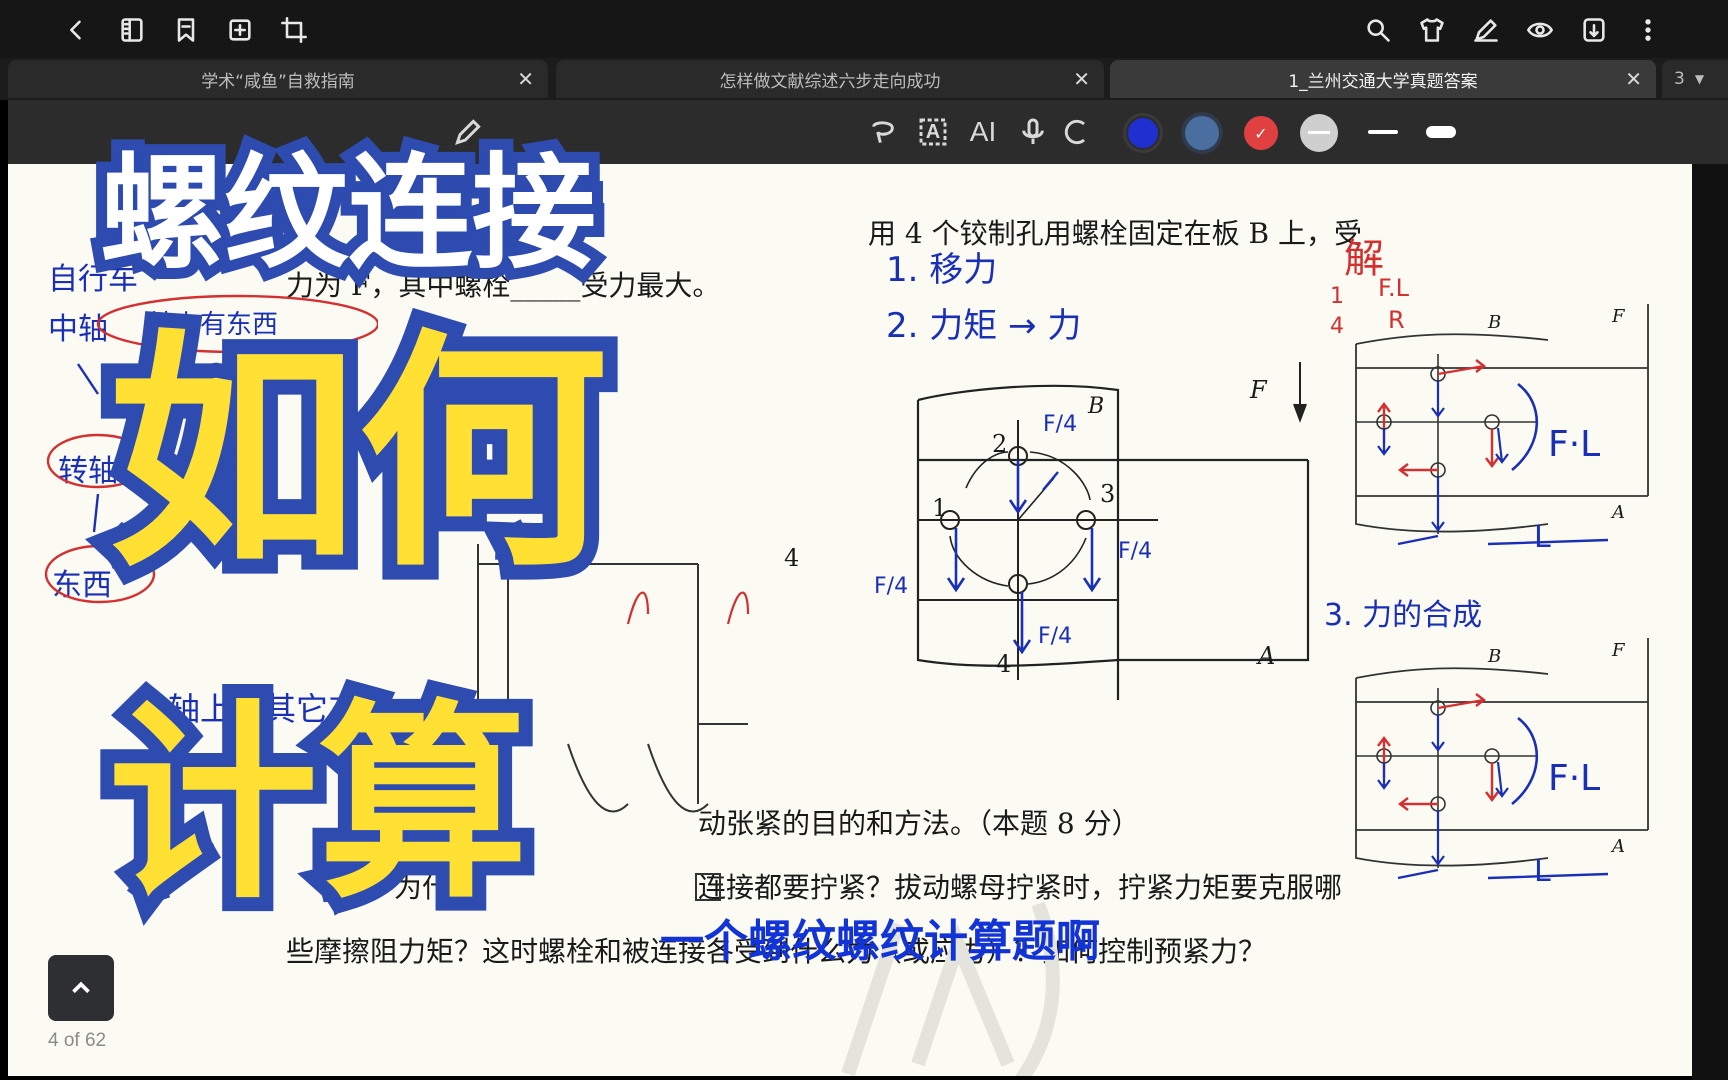  Describe the element at coordinates (1383, 132) in the screenshot. I see `stroke-thin` at that location.